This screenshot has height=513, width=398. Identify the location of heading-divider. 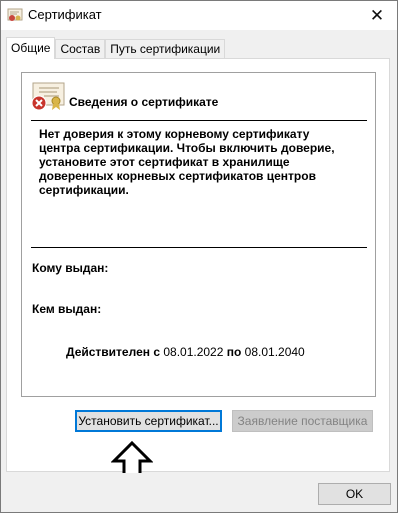
(199, 120).